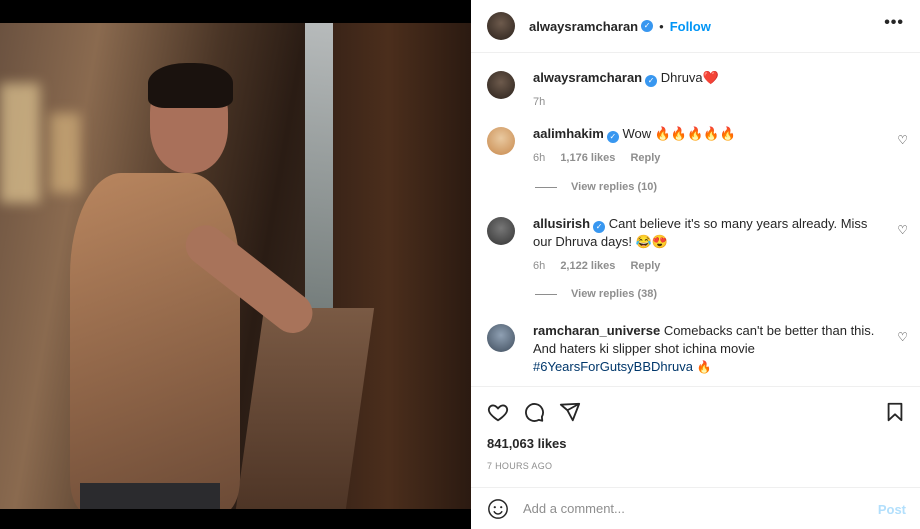  Describe the element at coordinates (587, 266) in the screenshot. I see `comment-likes: 2,122 likes` at that location.